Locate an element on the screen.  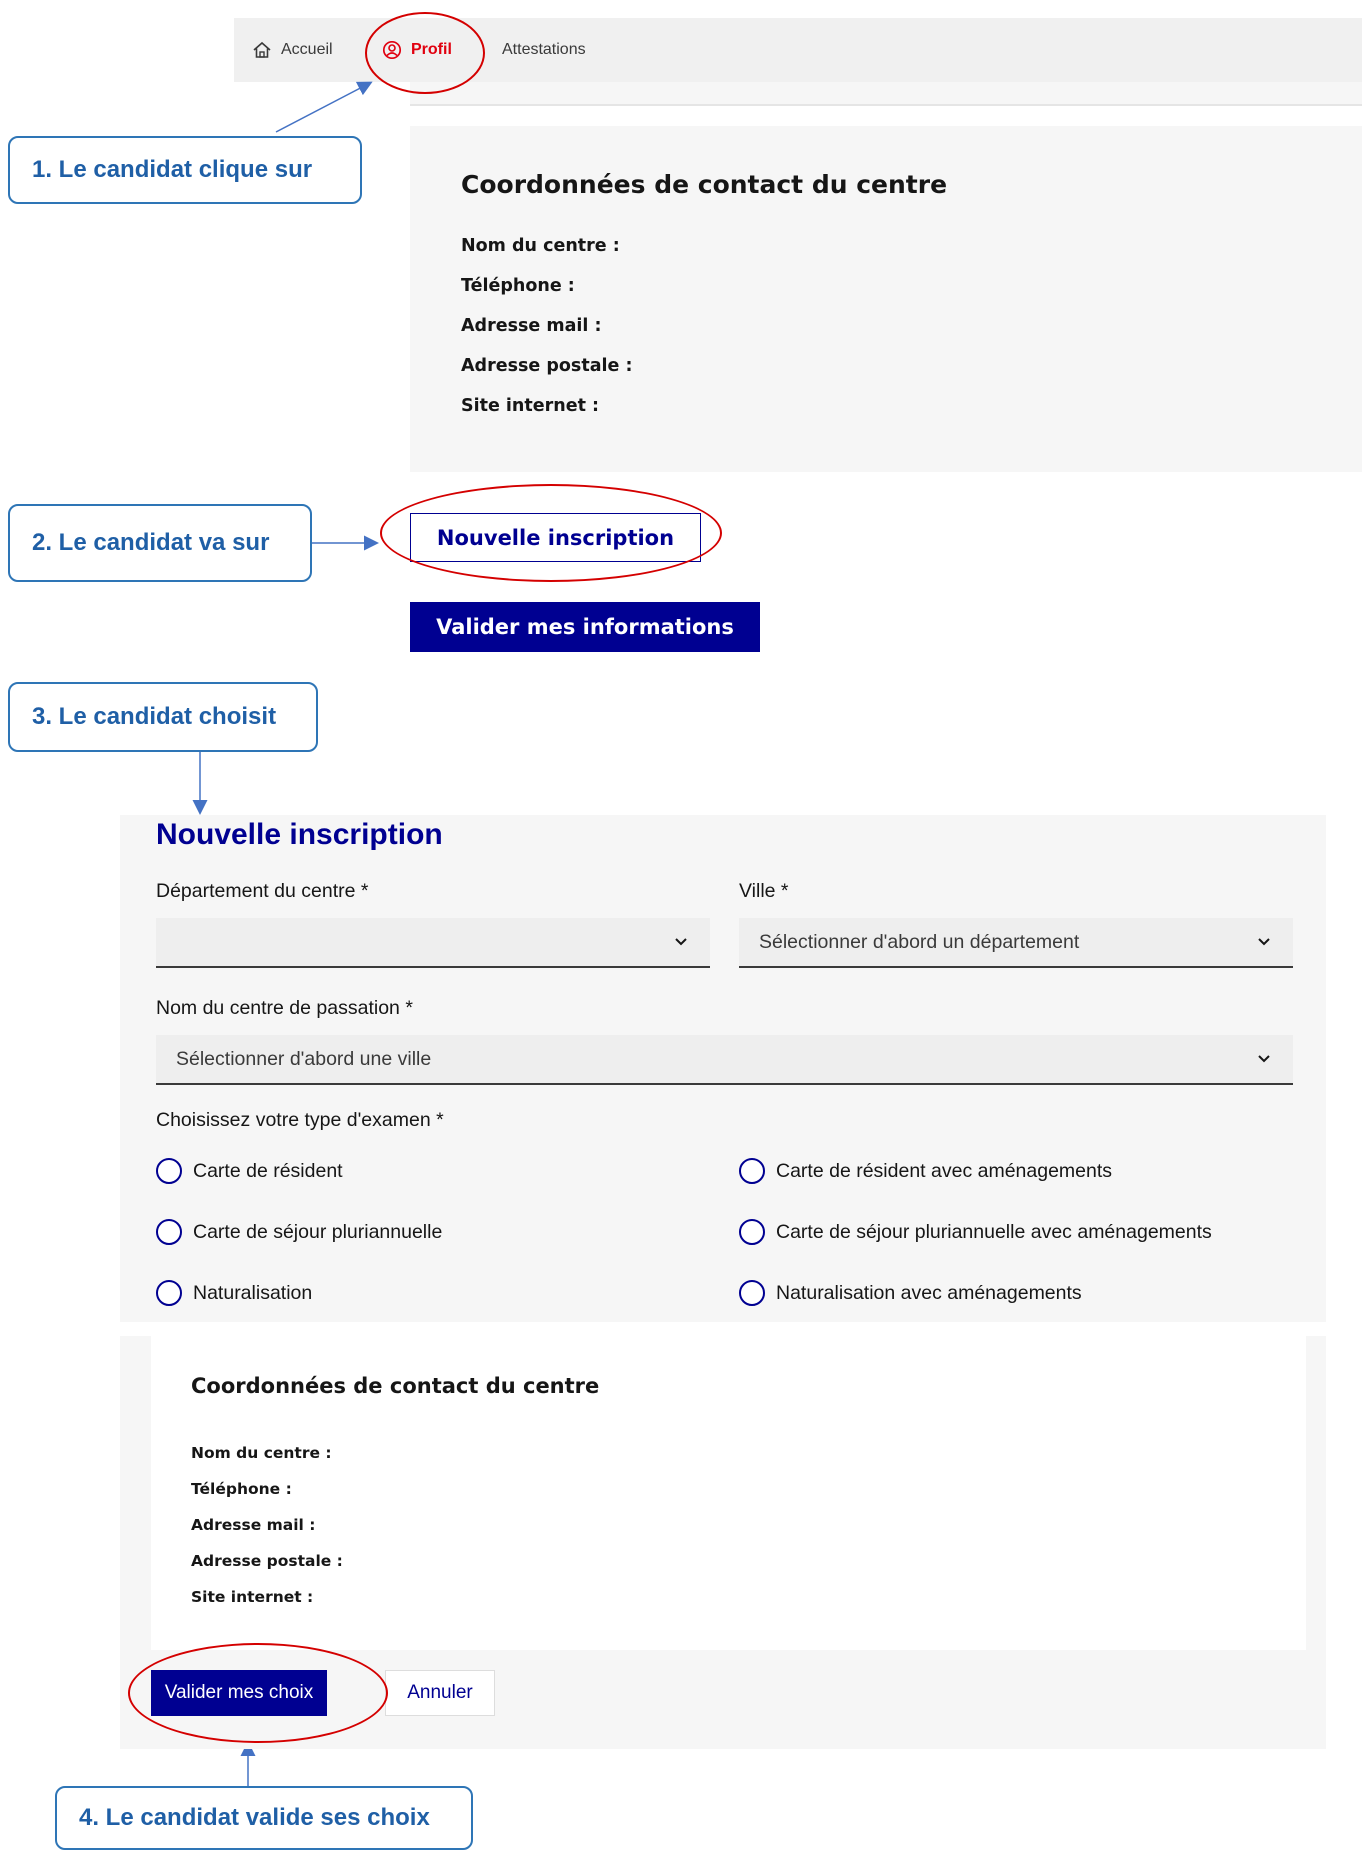
radio-label: Carte de résident is located at coordinates (268, 1170).